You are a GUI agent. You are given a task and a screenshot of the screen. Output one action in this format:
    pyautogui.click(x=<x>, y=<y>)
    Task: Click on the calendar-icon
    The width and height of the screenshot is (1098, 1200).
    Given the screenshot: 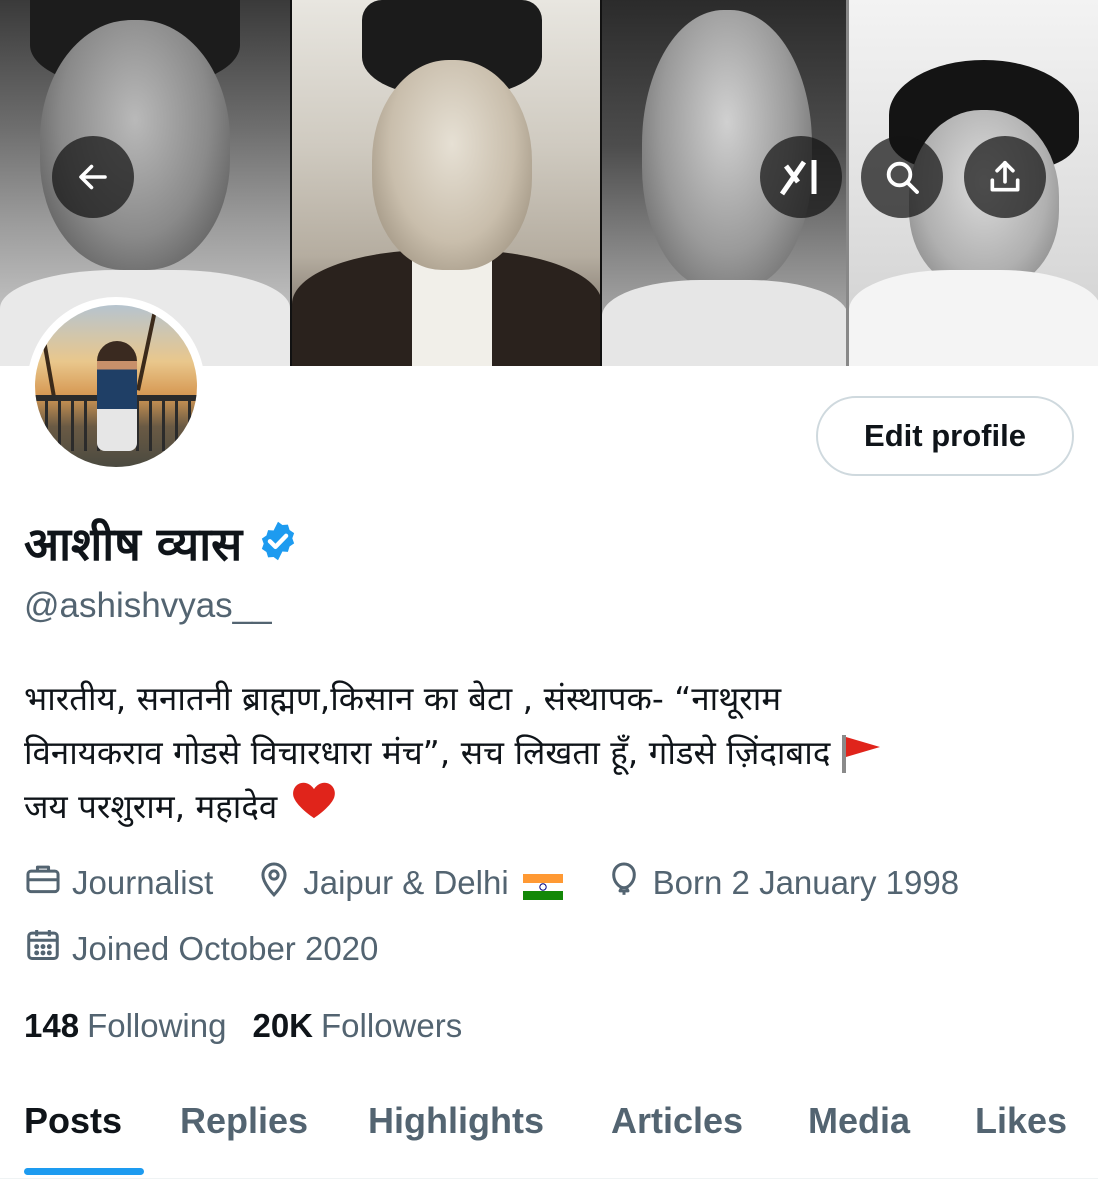 What is the action you would take?
    pyautogui.click(x=48, y=949)
    